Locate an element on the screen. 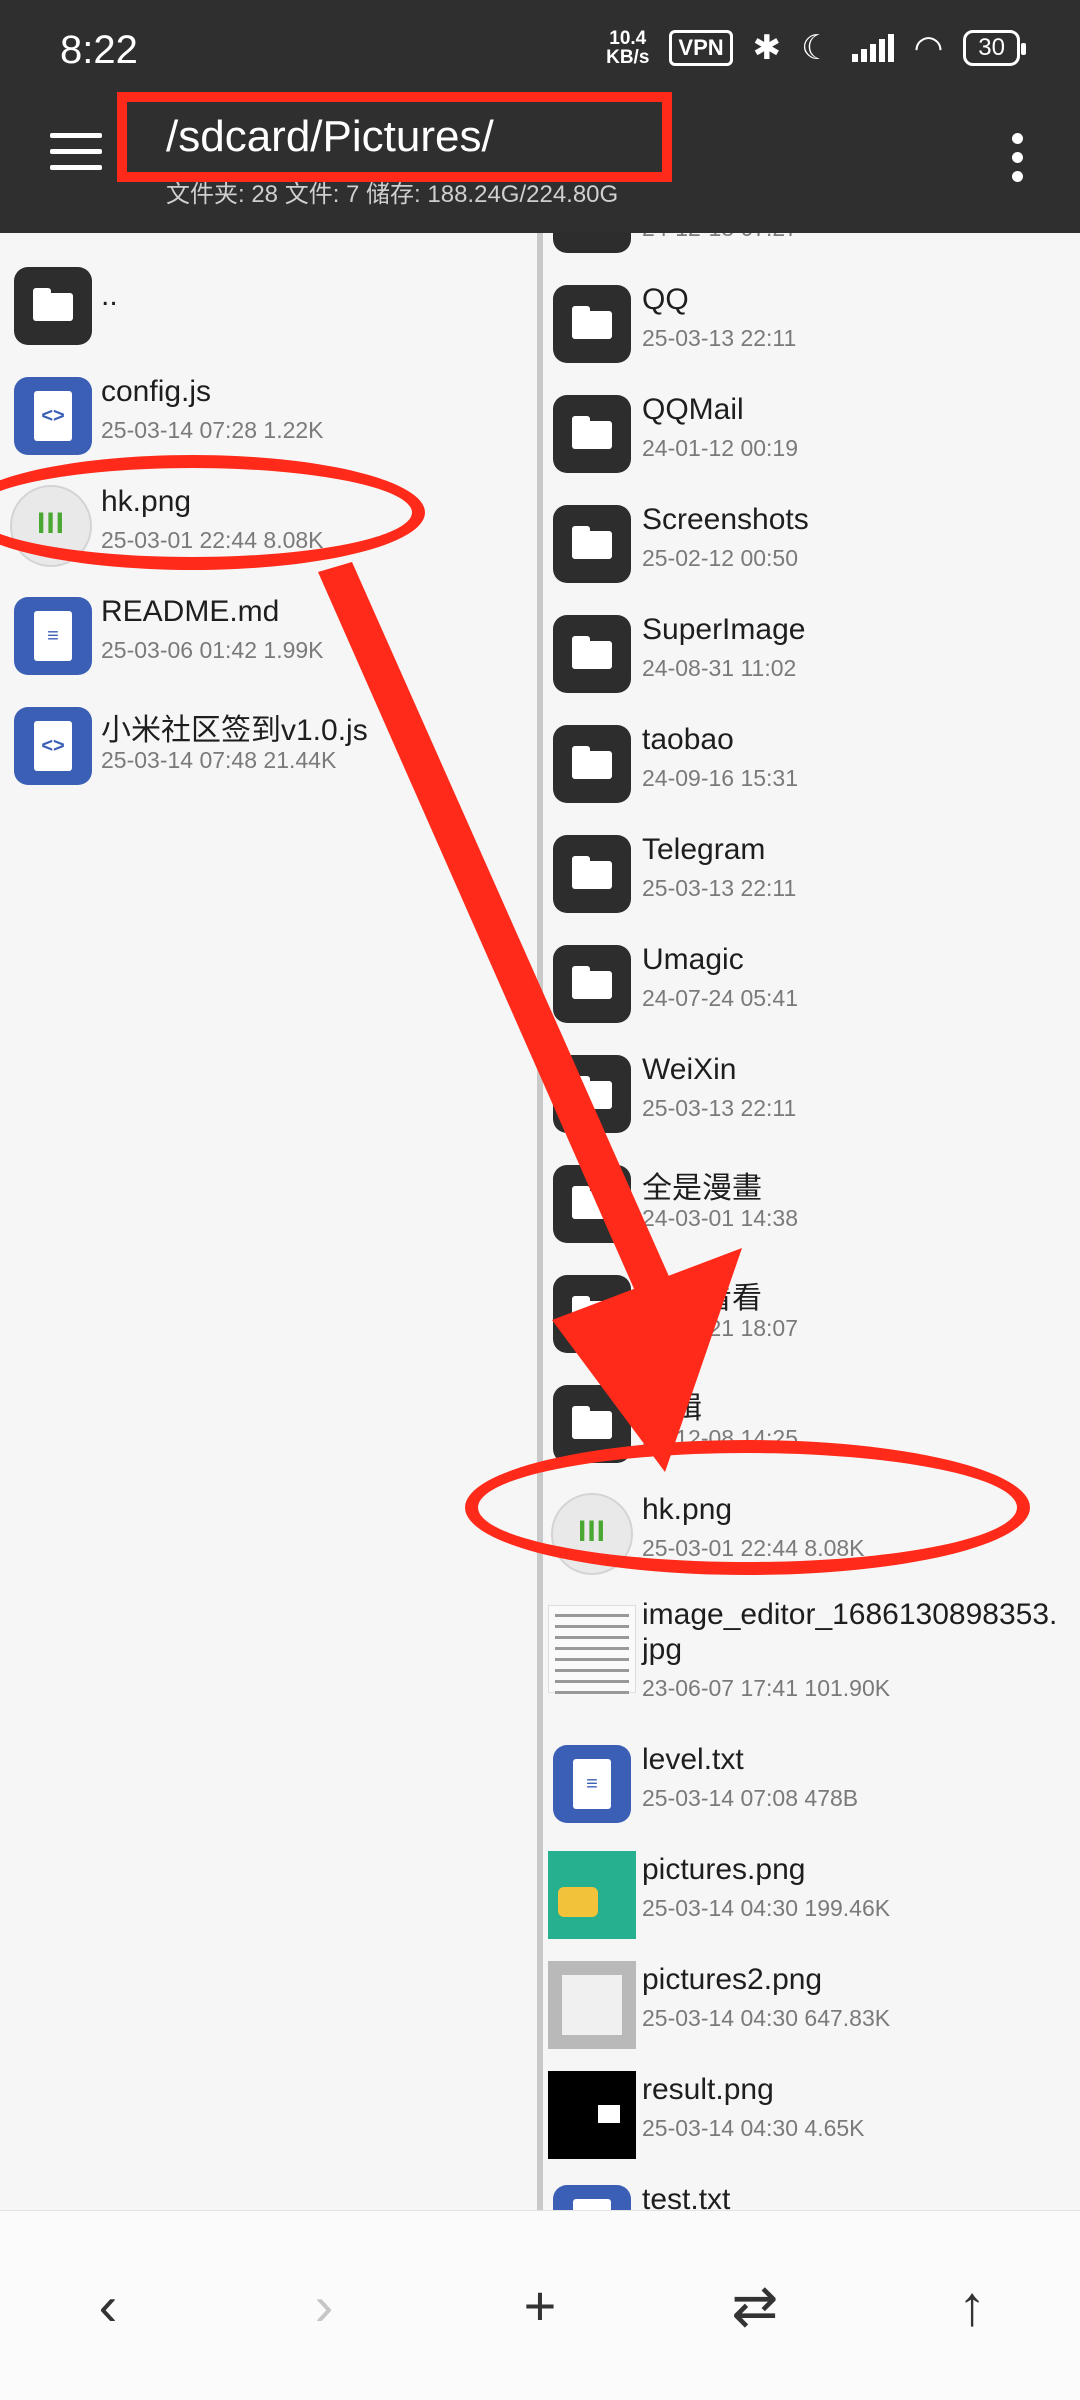 This screenshot has height=2400, width=1080. back-icon: ‹ is located at coordinates (108, 2306).